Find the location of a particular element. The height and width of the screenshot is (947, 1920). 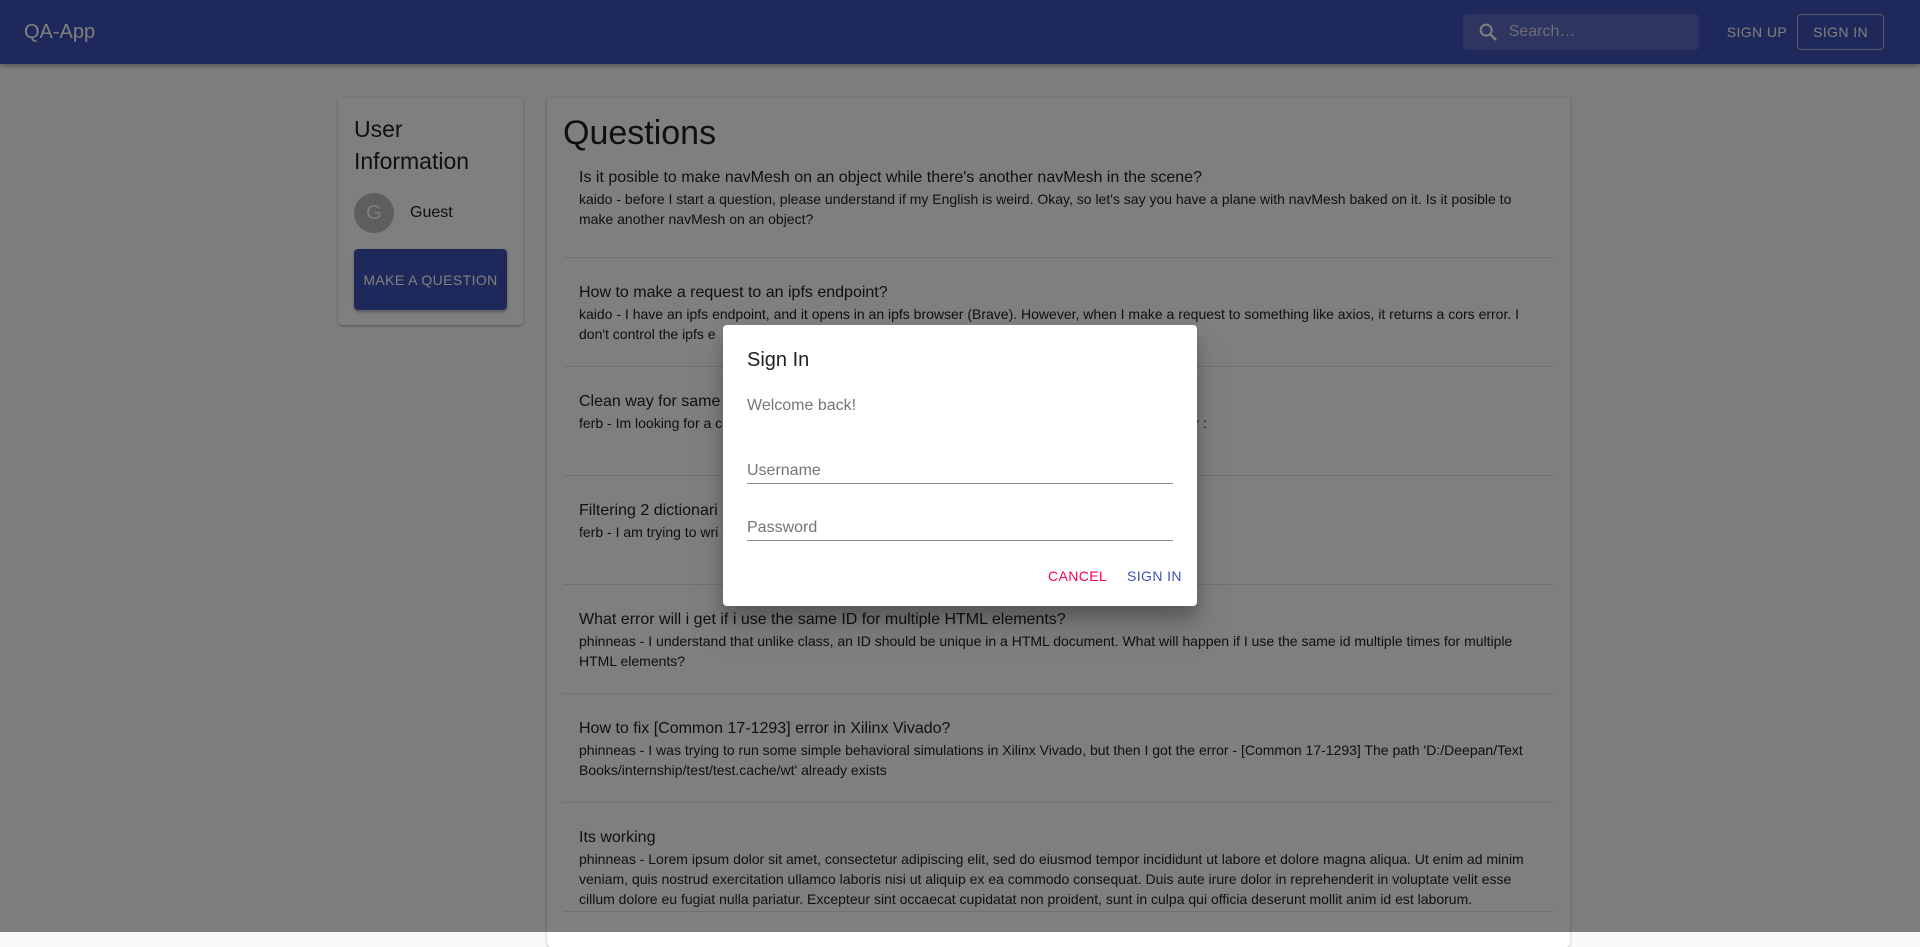

password-input is located at coordinates (960, 524).